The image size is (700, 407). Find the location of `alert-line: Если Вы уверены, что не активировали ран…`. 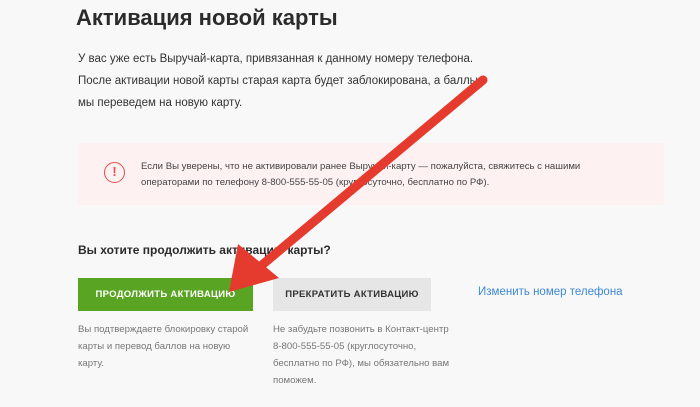

alert-line: Если Вы уверены, что не активировали ран… is located at coordinates (361, 166).